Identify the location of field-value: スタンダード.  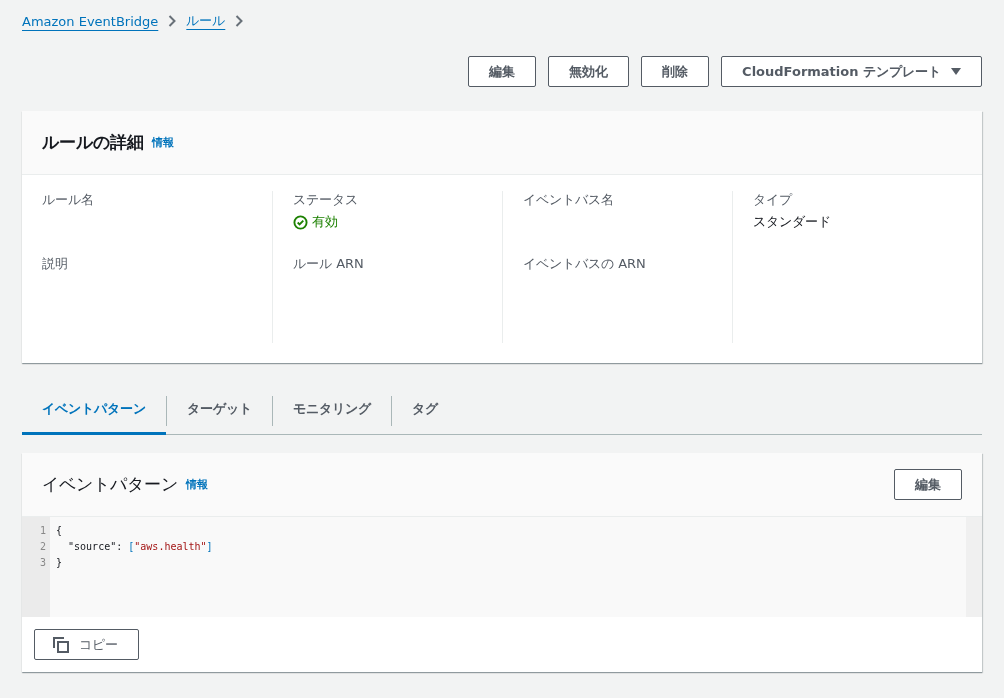
(792, 222).